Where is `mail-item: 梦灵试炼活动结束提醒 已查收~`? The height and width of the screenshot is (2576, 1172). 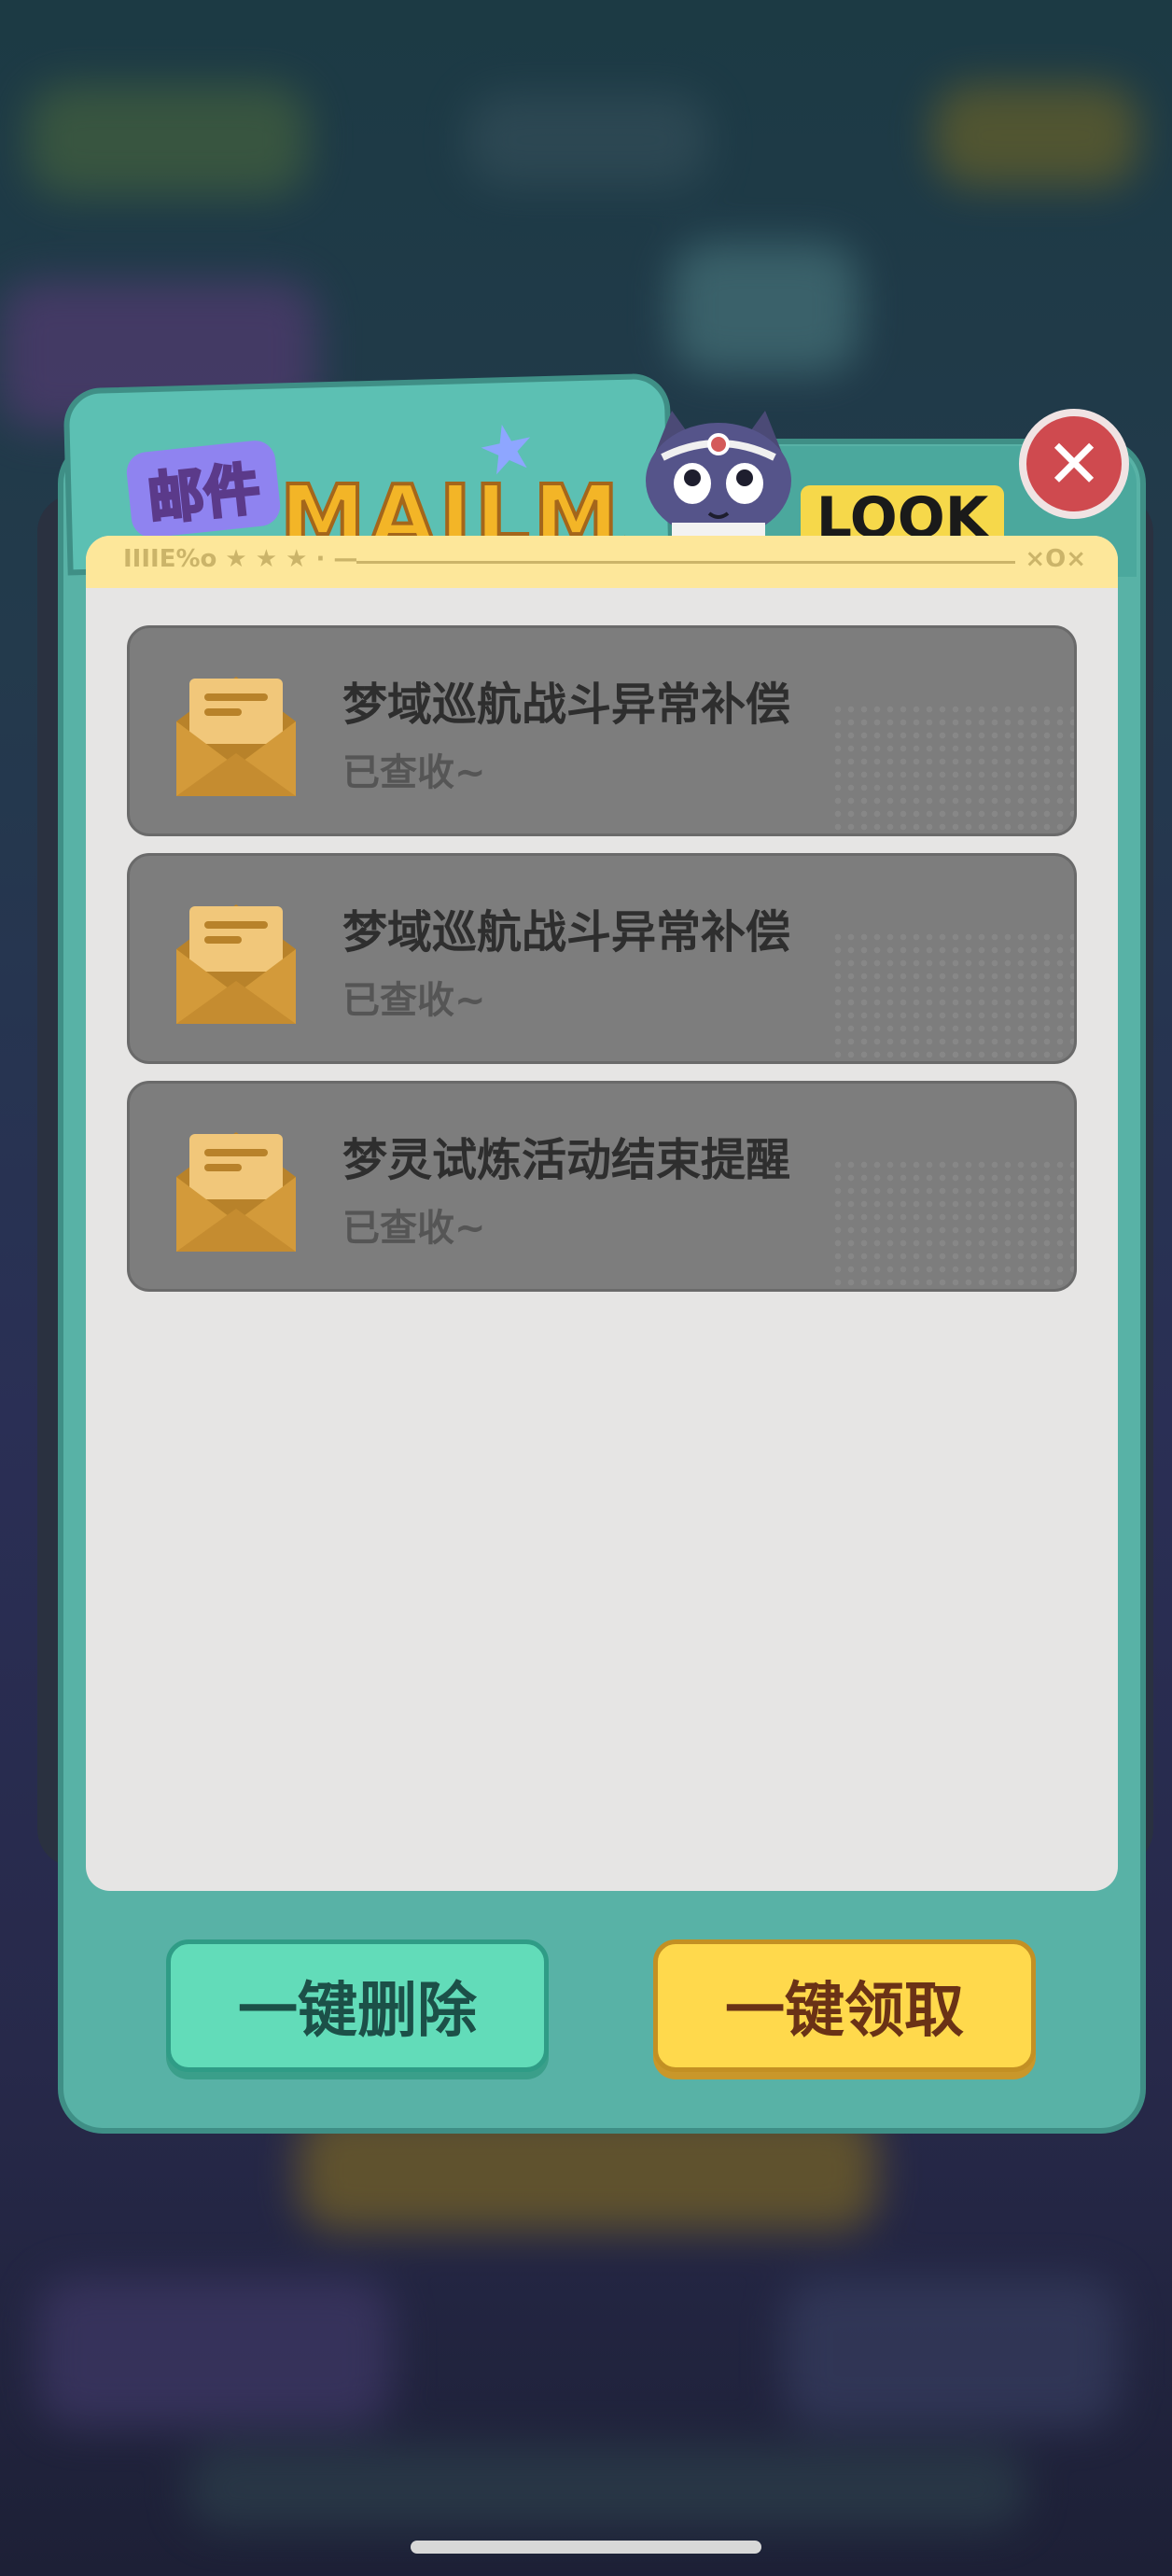 mail-item: 梦灵试炼活动结束提醒 已查收~ is located at coordinates (602, 1186).